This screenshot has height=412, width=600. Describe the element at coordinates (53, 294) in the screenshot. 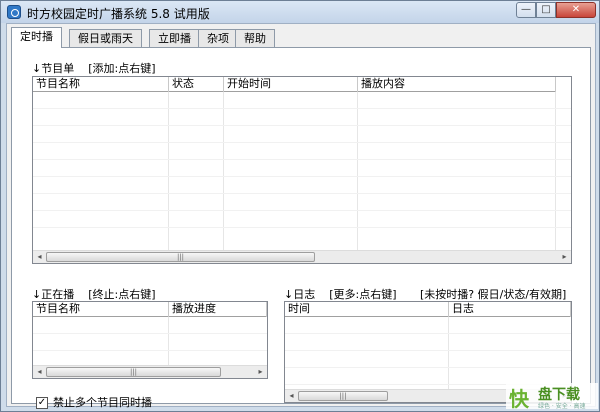

I see `now-playing-title: ↓正在播` at that location.